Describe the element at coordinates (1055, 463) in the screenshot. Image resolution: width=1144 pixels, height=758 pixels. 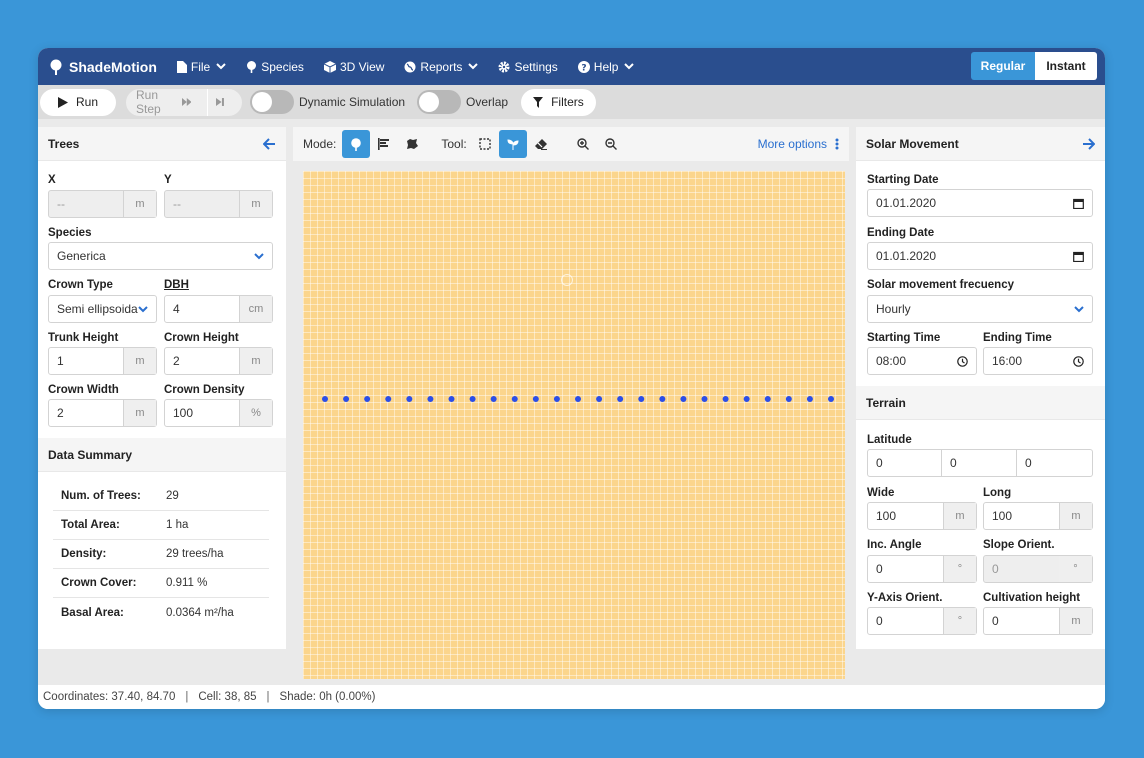
I see `latitude-seconds-input: 0` at that location.